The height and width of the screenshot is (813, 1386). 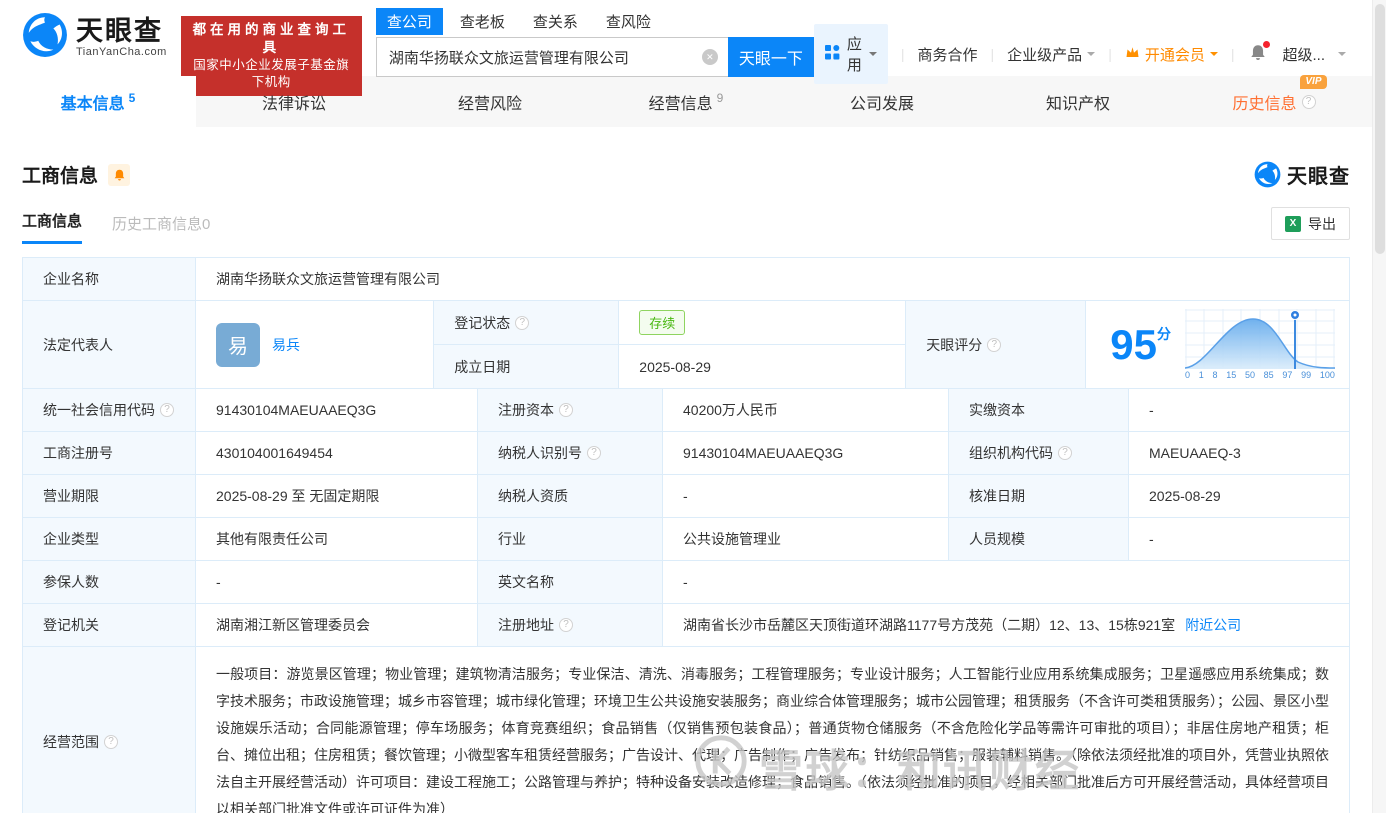 What do you see at coordinates (109, 625) in the screenshot?
I see `authority-label-cell: 登记机关` at bounding box center [109, 625].